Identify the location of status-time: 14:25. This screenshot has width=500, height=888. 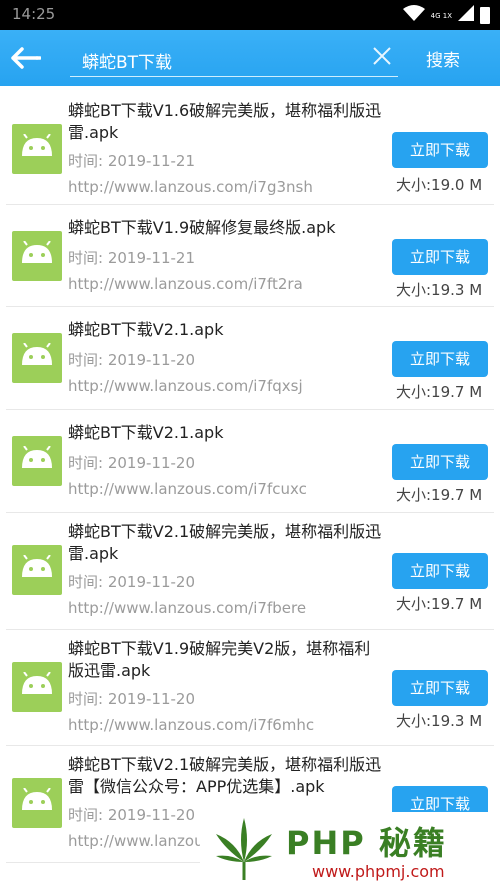
(34, 14).